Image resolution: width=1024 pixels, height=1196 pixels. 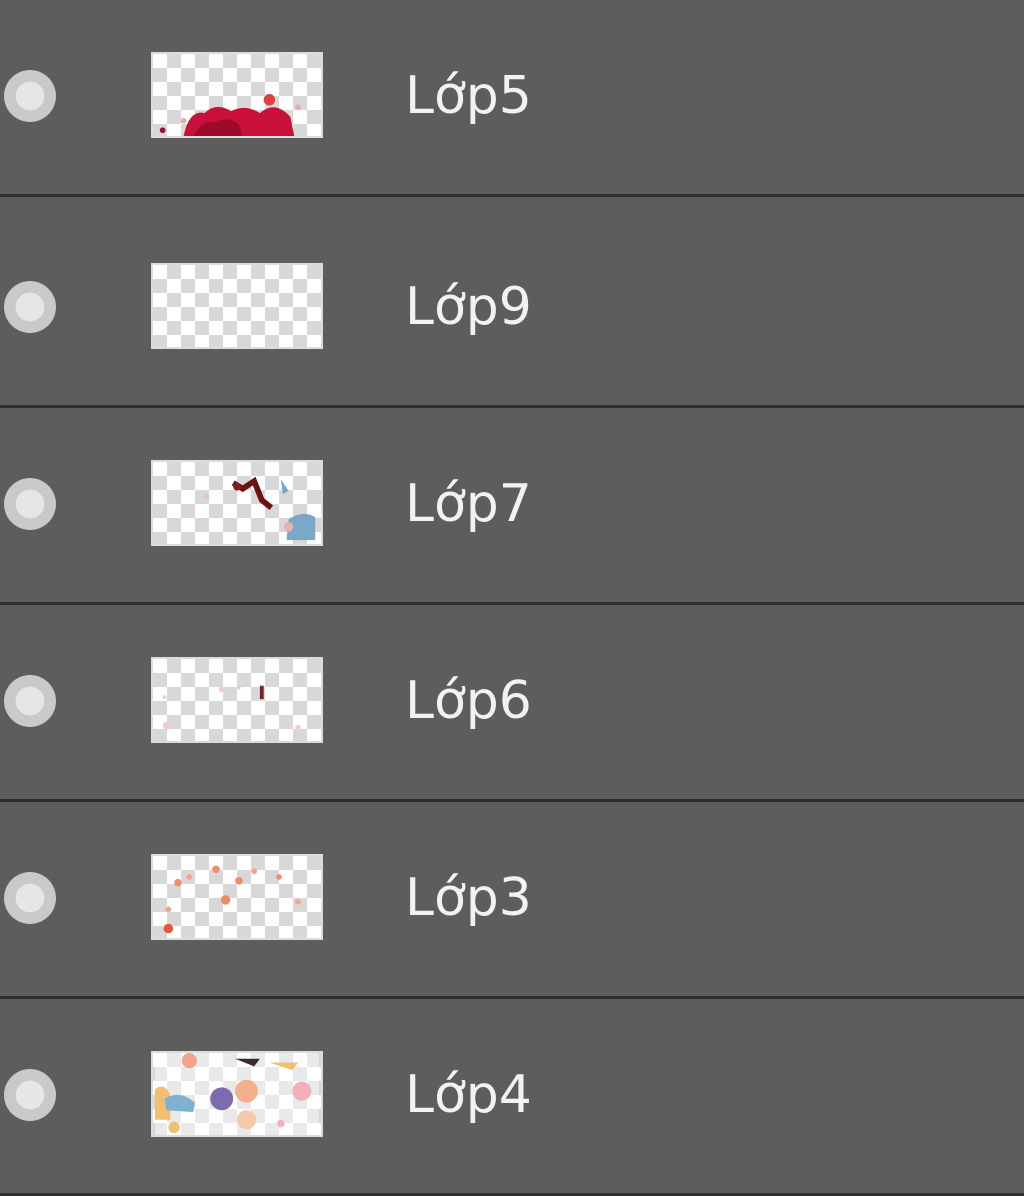 What do you see at coordinates (468, 898) in the screenshot?
I see `layer-name: Lớp3` at bounding box center [468, 898].